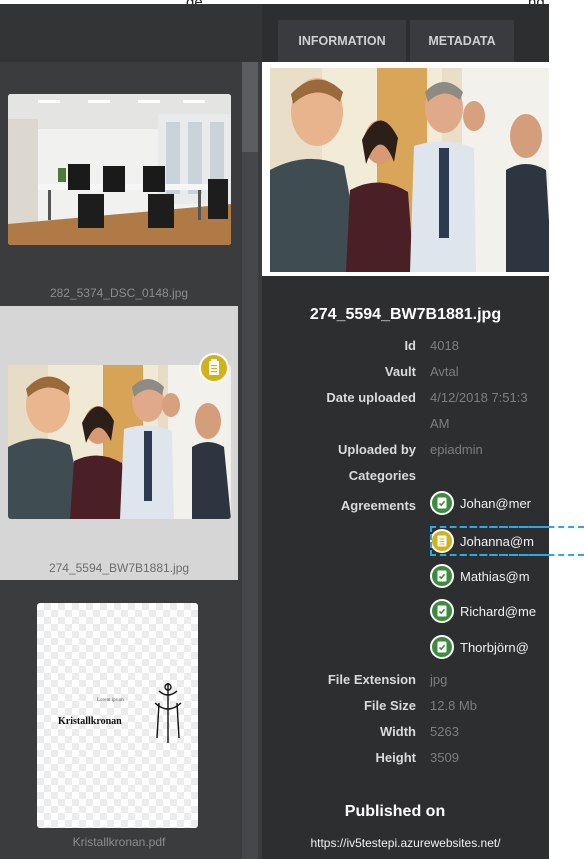  What do you see at coordinates (395, 811) in the screenshot?
I see `published-on-heading: Published on` at bounding box center [395, 811].